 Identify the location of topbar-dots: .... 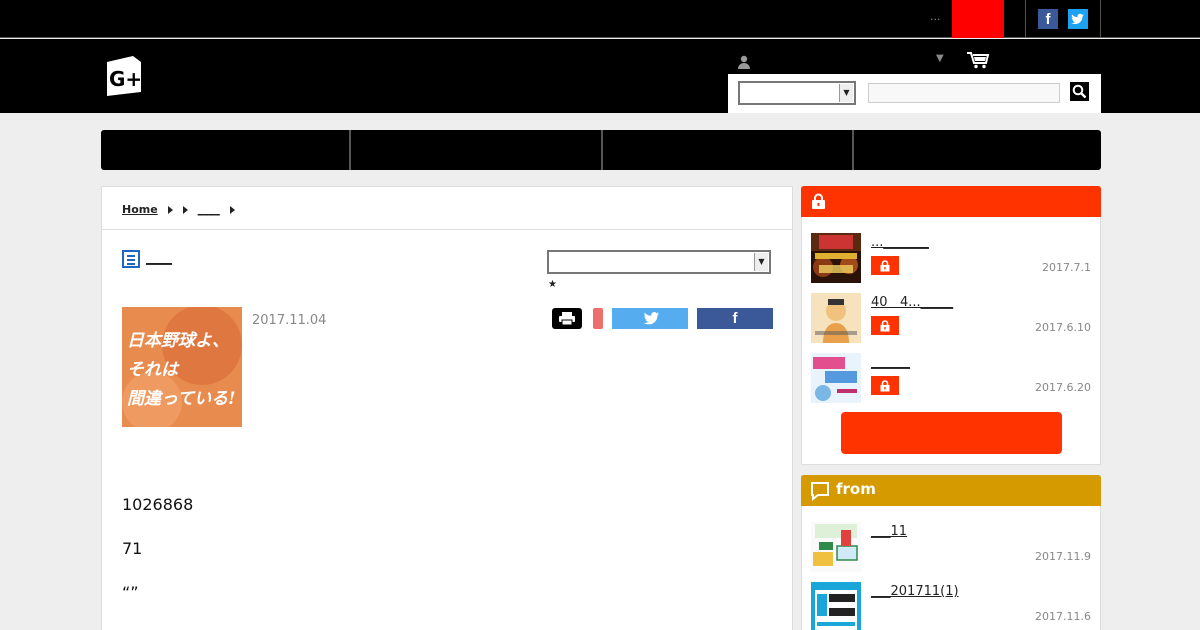
(935, 16).